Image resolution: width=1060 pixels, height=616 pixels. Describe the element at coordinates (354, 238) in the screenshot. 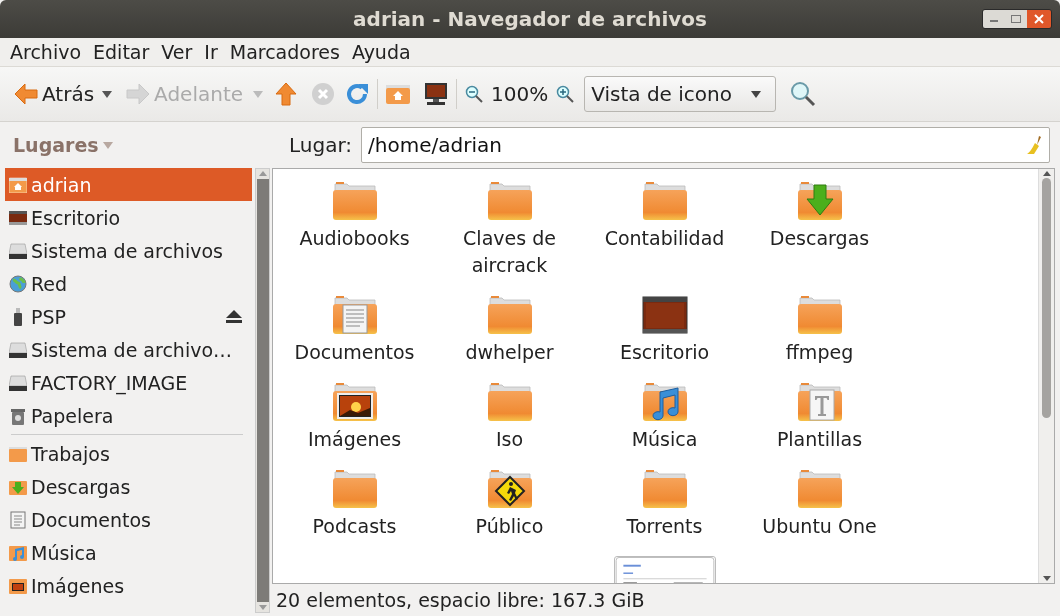

I see `file-name: Audiobooks` at that location.